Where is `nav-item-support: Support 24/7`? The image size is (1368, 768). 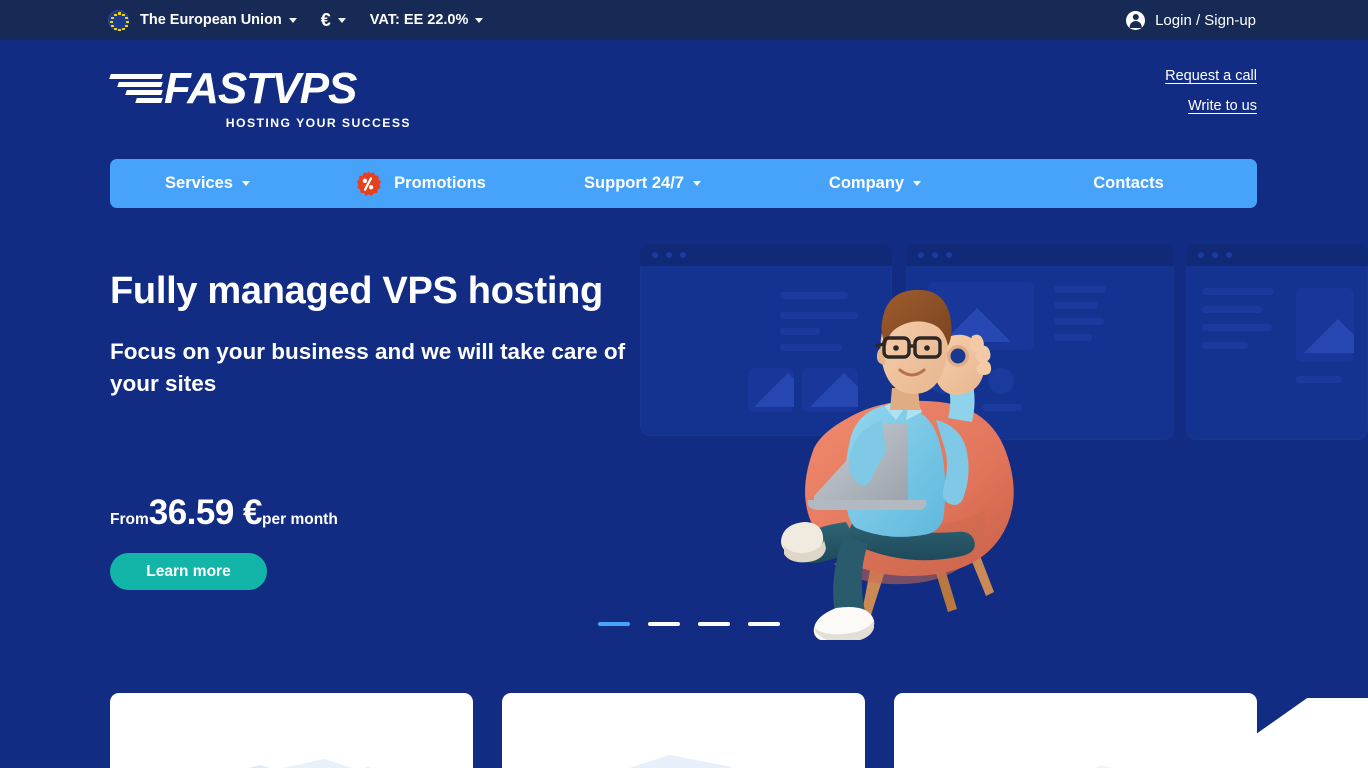 nav-item-support: Support 24/7 is located at coordinates (642, 183).